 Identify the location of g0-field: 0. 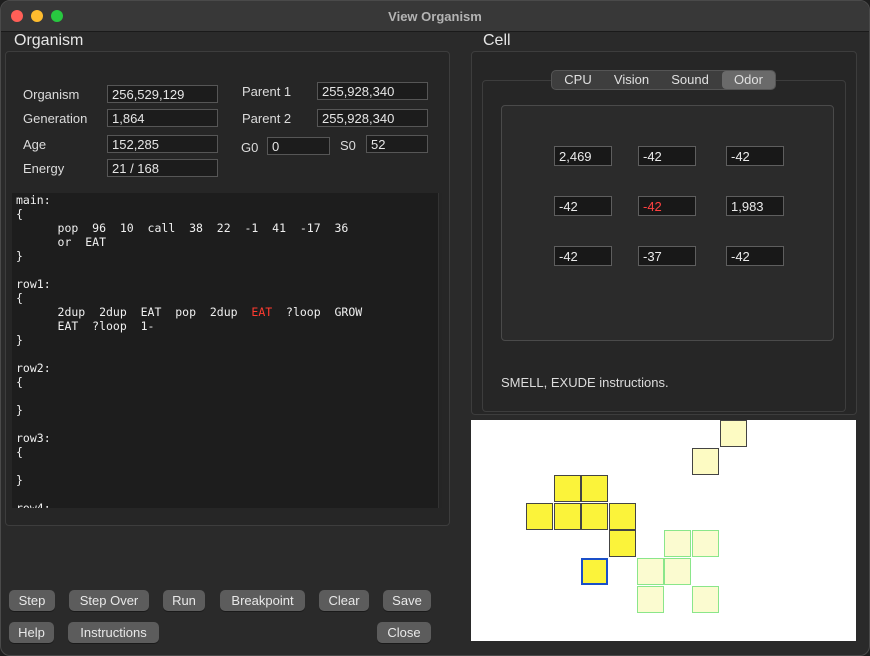
(298, 146).